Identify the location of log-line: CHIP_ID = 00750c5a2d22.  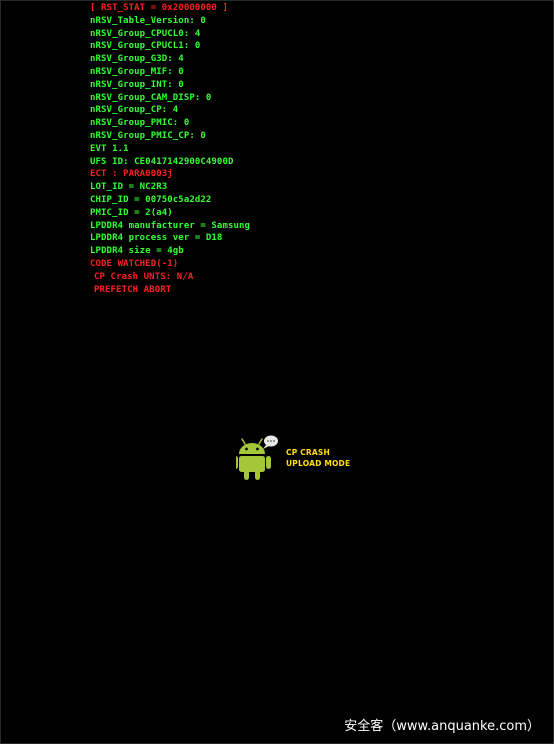
(151, 199).